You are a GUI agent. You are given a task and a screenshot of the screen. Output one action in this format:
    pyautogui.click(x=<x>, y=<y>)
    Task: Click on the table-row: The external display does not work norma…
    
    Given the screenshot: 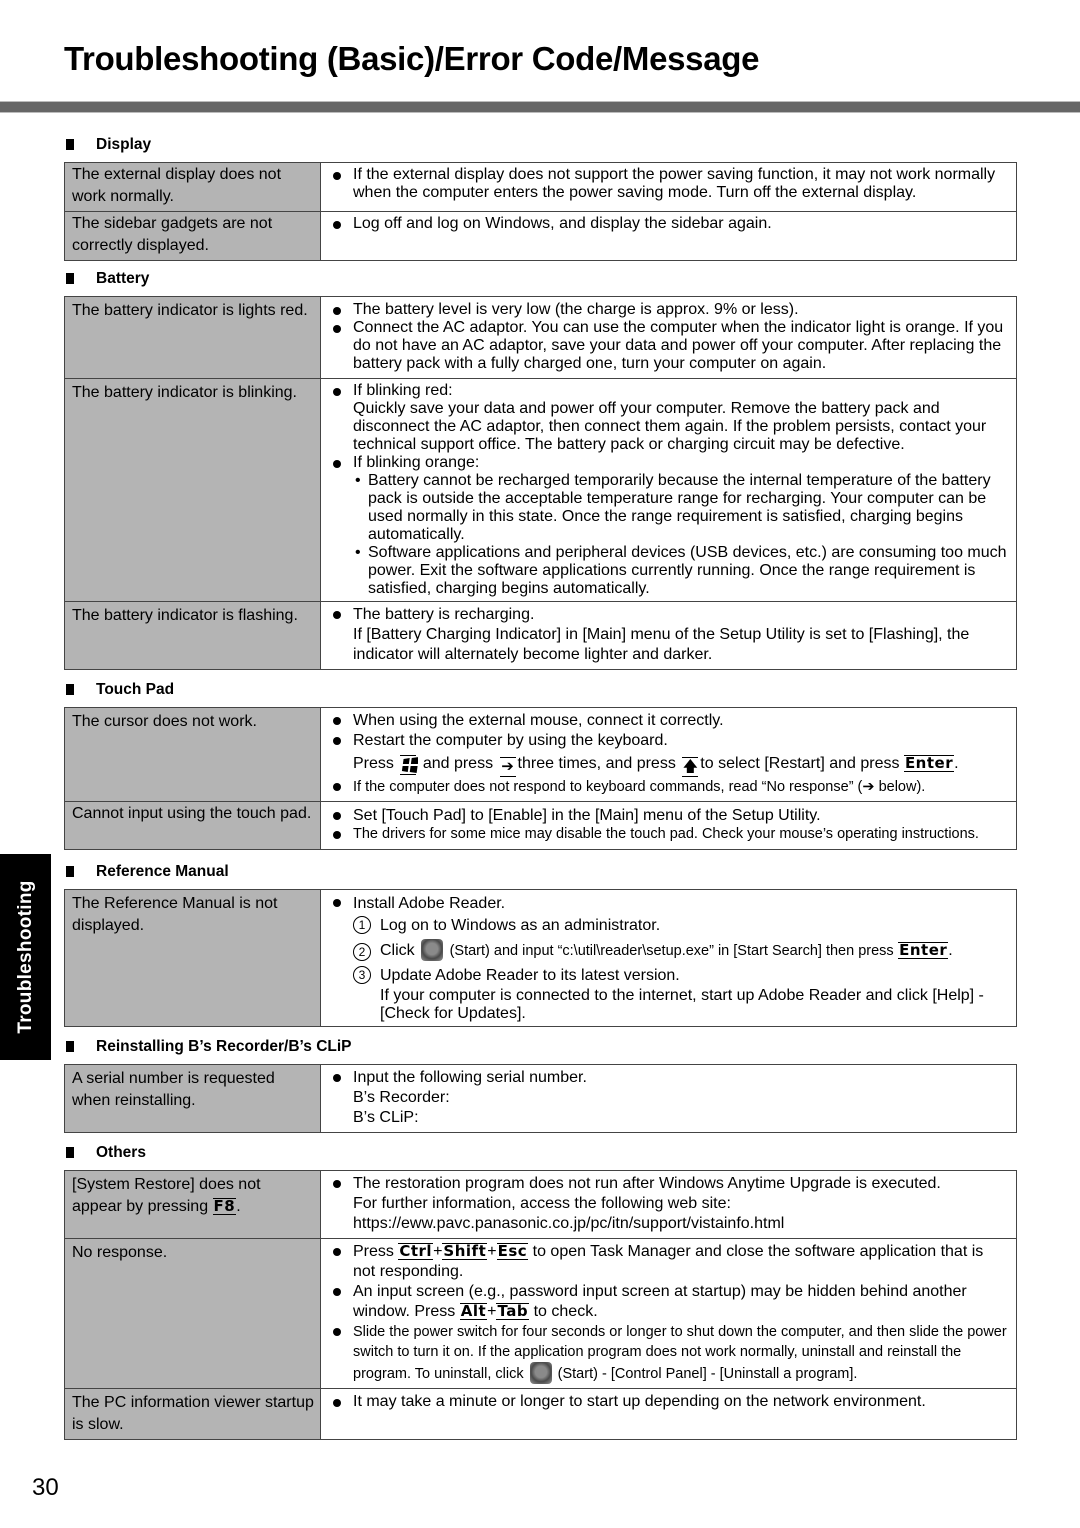 What is the action you would take?
    pyautogui.click(x=540, y=187)
    